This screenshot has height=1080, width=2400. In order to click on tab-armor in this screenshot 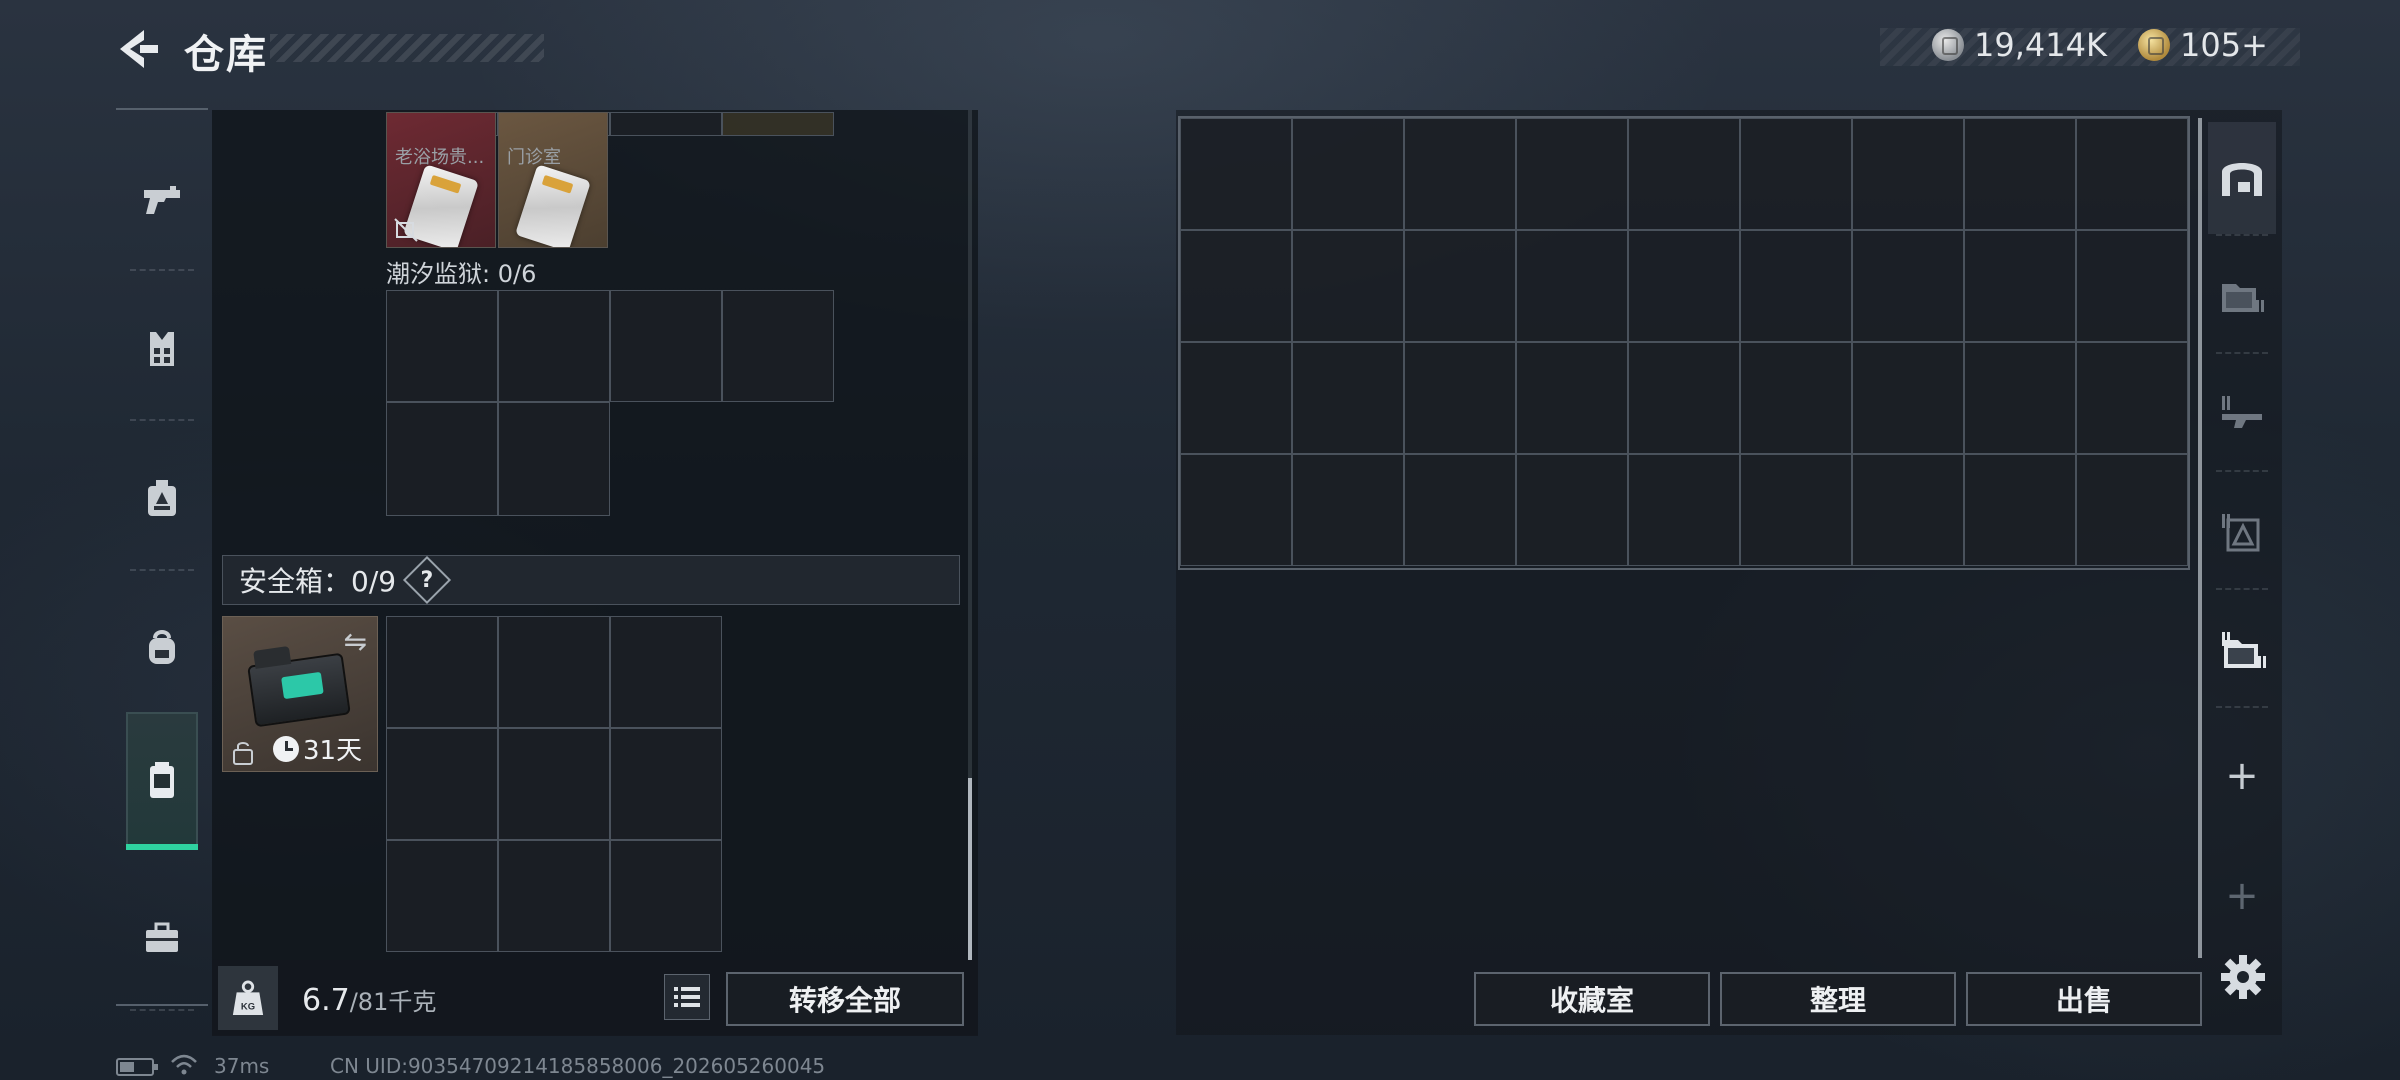, I will do `click(162, 349)`.